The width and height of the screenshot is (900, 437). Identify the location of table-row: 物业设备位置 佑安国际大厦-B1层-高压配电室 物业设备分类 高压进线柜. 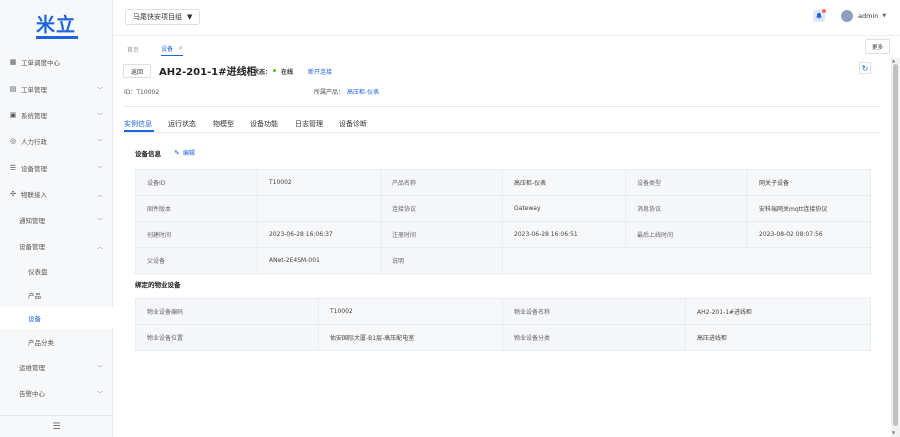
(503, 337).